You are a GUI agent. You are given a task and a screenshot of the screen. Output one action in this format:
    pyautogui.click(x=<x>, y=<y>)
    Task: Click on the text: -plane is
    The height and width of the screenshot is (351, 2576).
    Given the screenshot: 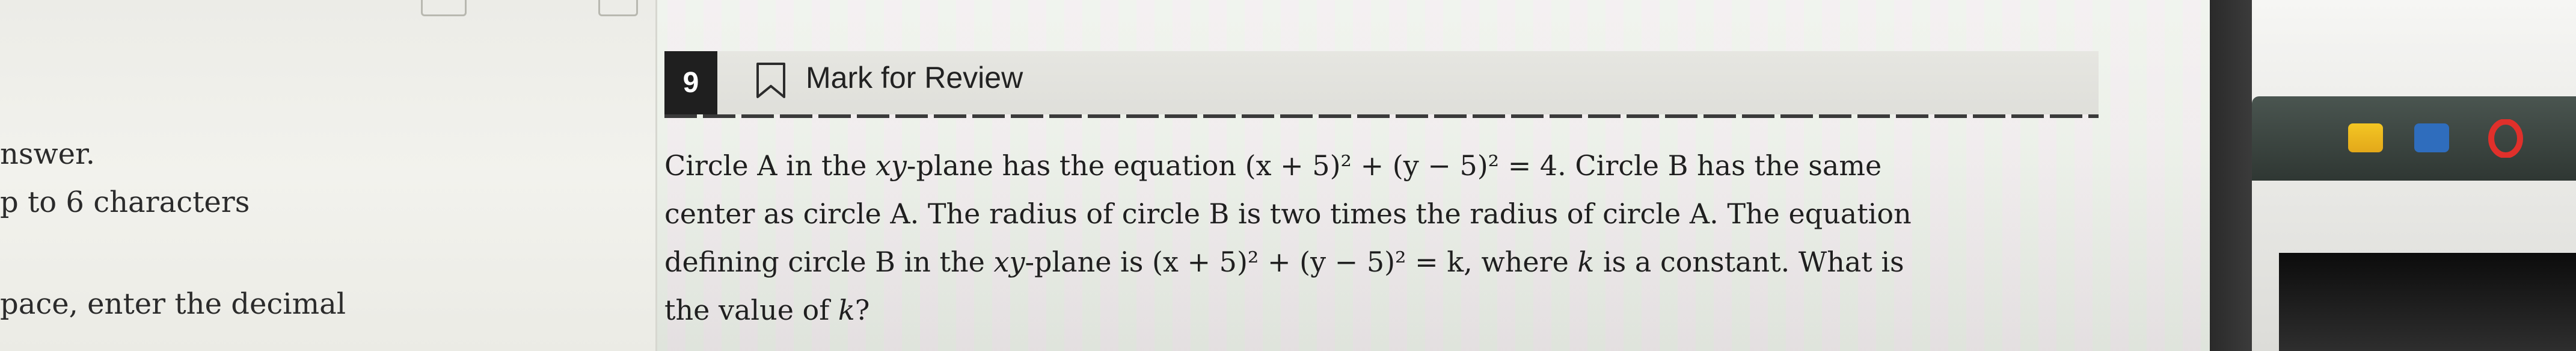 What is the action you would take?
    pyautogui.click(x=1088, y=262)
    